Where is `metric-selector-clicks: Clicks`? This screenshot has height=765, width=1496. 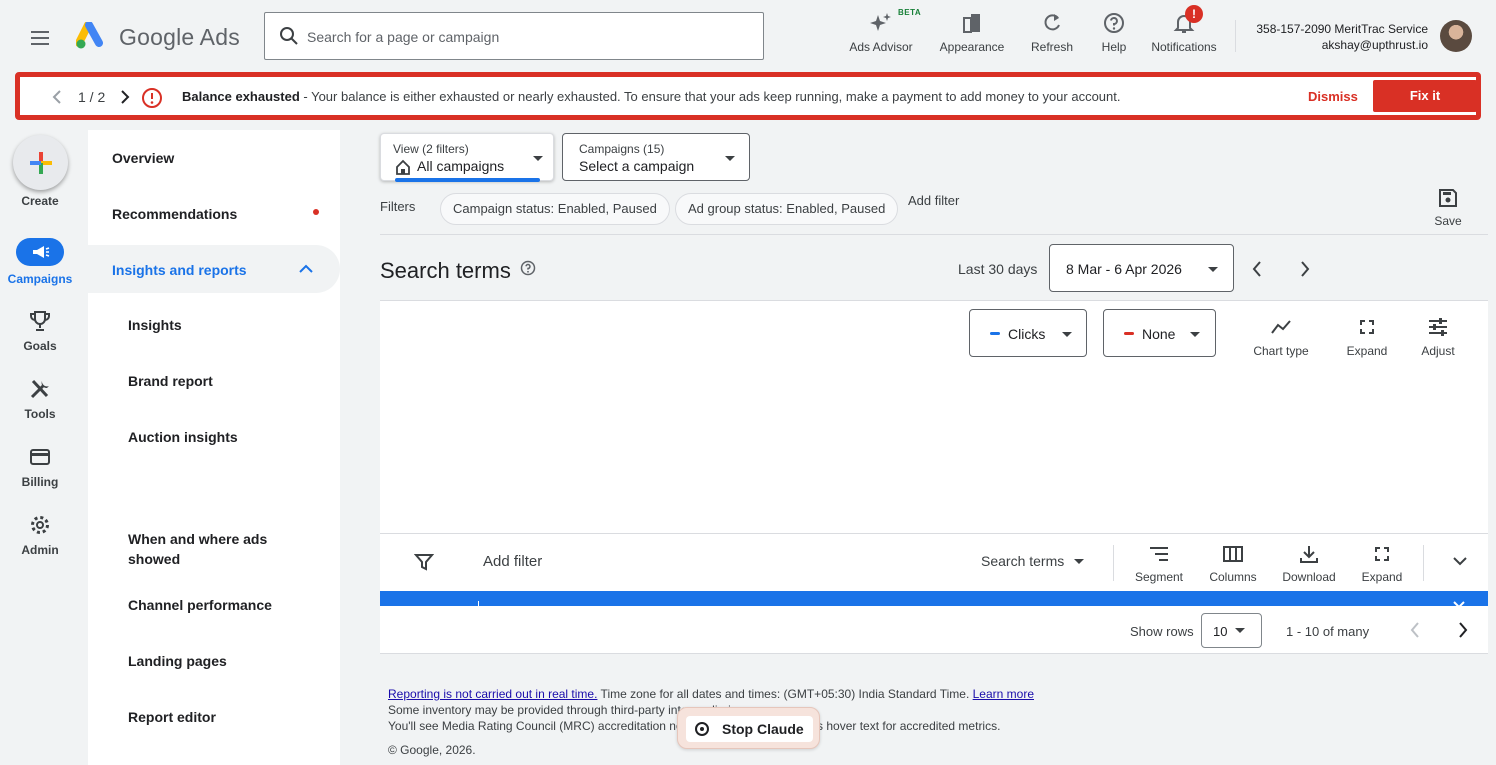 metric-selector-clicks: Clicks is located at coordinates (1028, 333).